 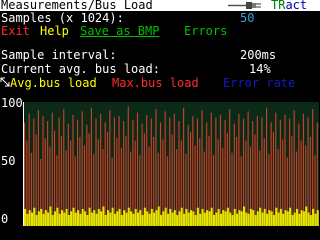 What do you see at coordinates (119, 31) in the screenshot?
I see `save-as-bmp-button: Save as BMP` at bounding box center [119, 31].